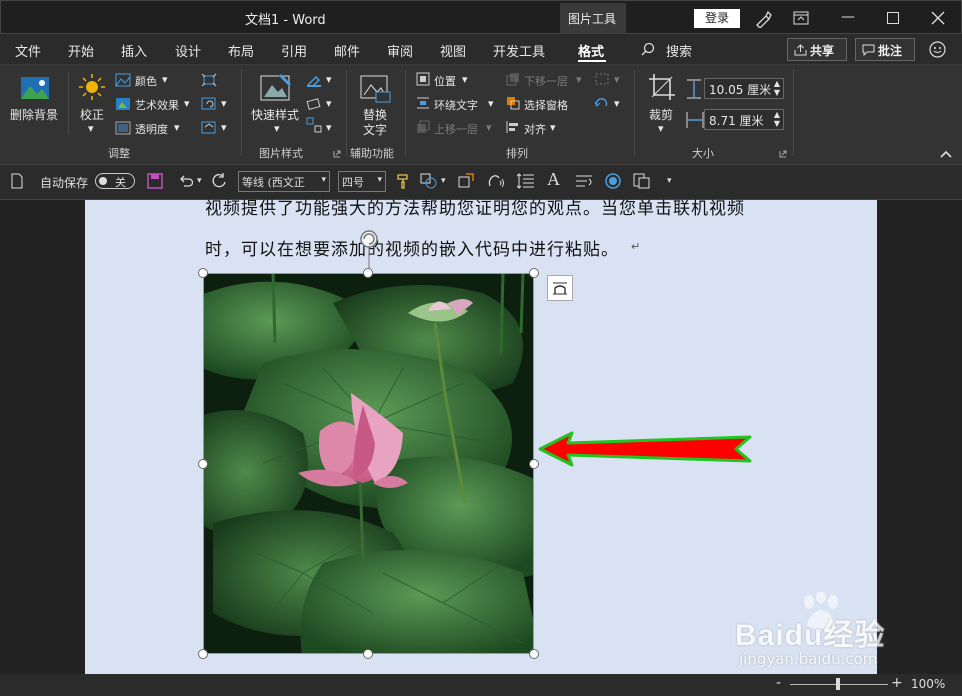 The width and height of the screenshot is (962, 696). What do you see at coordinates (584, 181) in the screenshot?
I see `text-direction-icon` at bounding box center [584, 181].